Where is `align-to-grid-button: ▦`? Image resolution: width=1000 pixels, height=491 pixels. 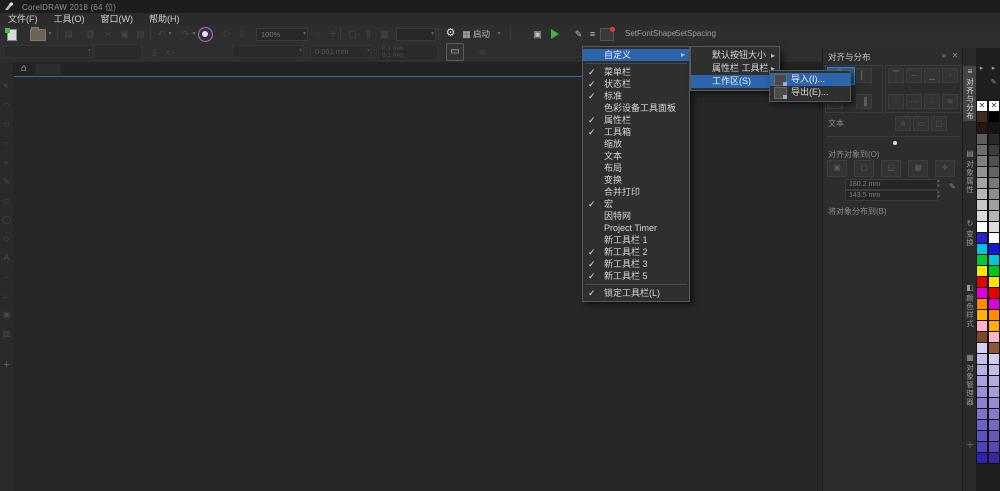 align-to-grid-button: ▦ is located at coordinates (918, 168).